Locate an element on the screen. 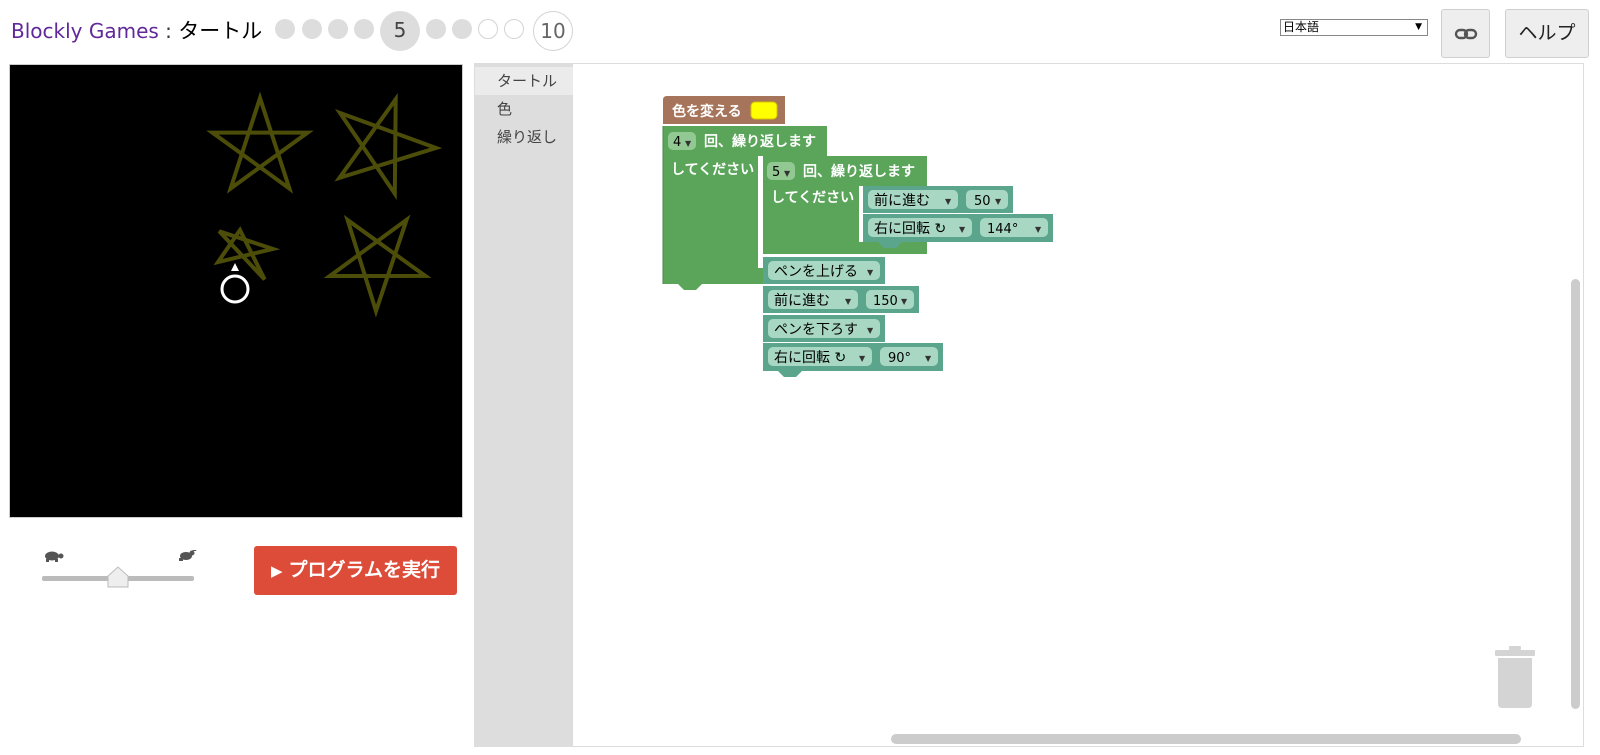 The height and width of the screenshot is (755, 1600). play-icon: ▶ is located at coordinates (277, 571).